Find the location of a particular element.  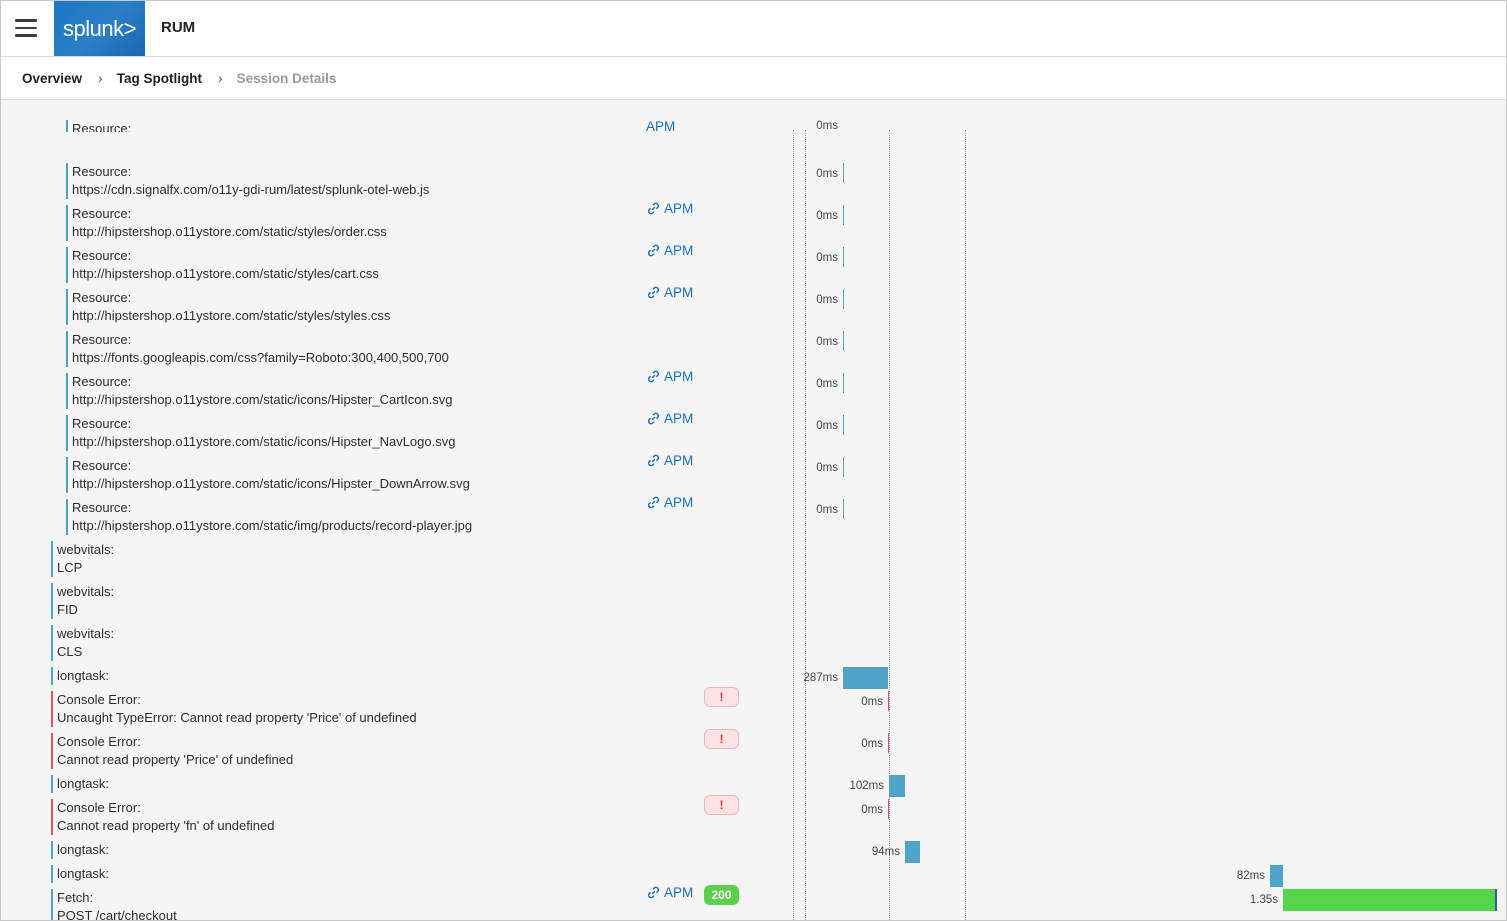

row-type: webvitals: is located at coordinates (86, 633).